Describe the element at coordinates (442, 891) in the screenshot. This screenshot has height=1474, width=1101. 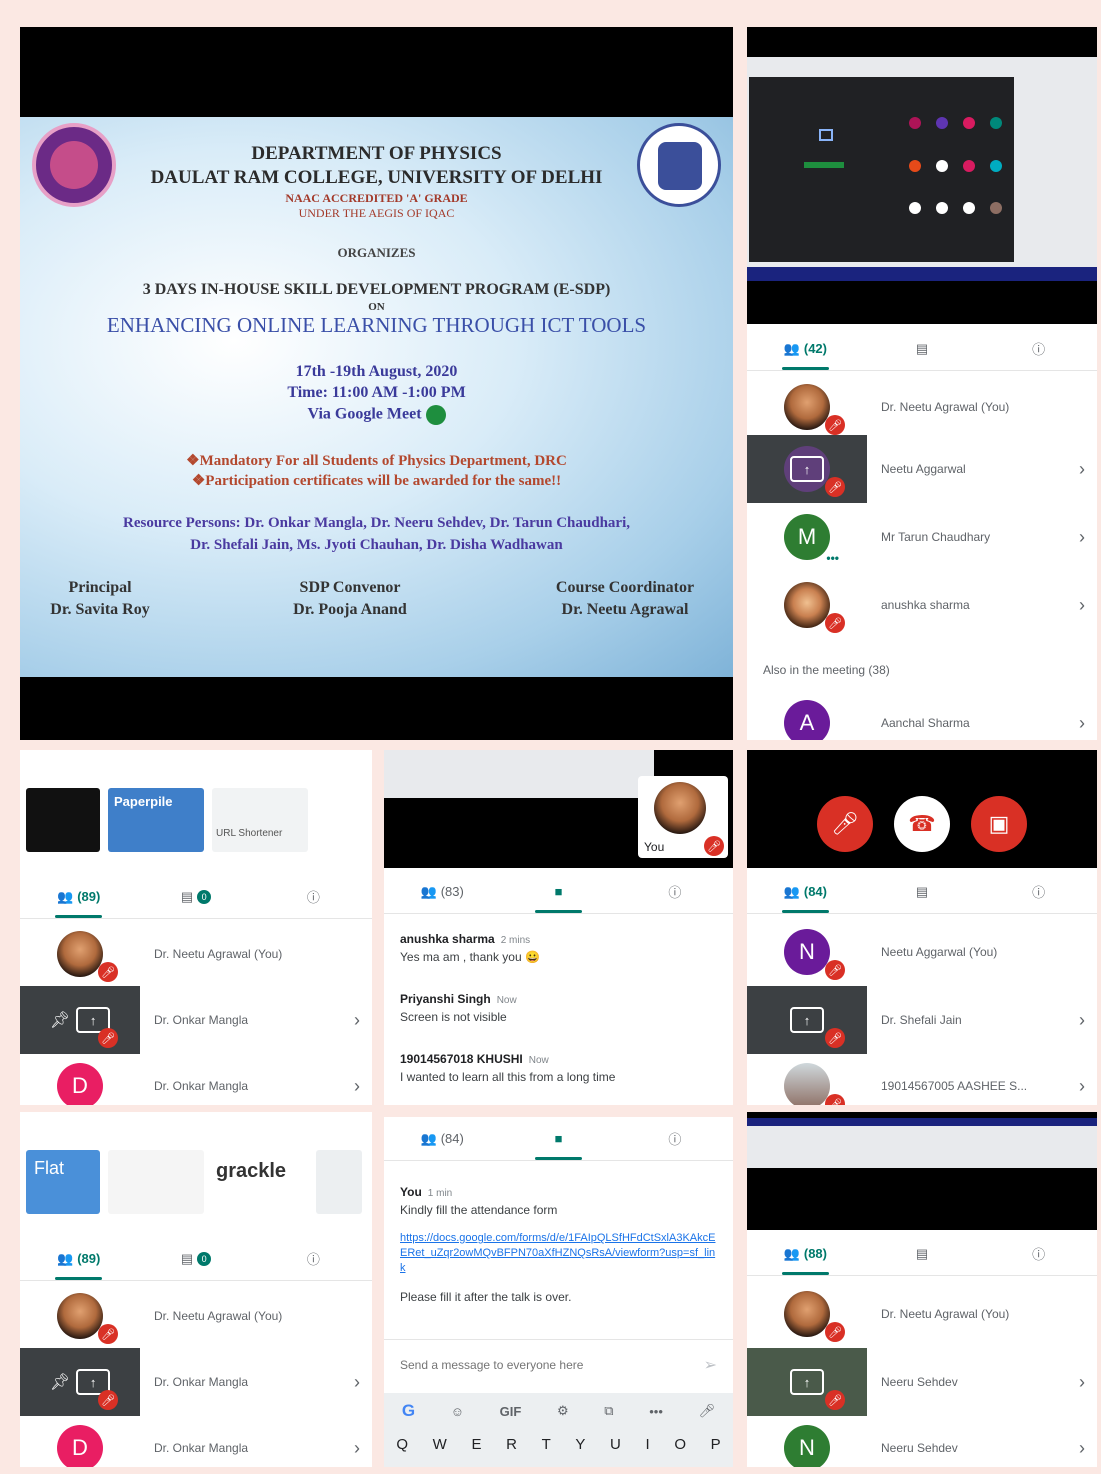
I see `tab-people: 👥 (83)` at that location.